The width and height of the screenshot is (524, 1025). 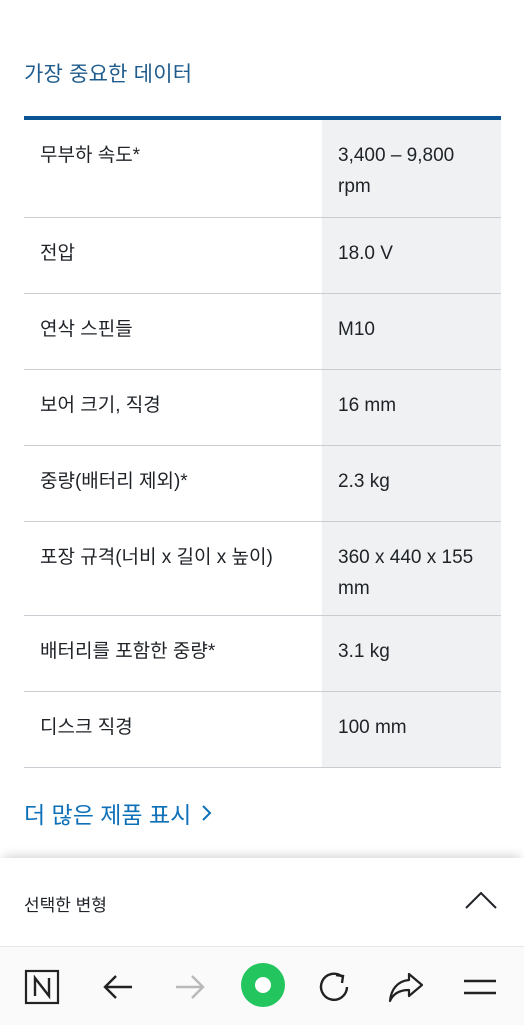 What do you see at coordinates (156, 557) in the screenshot?
I see `spec-label: 포장 규격(너비 x 길이 x 높이)` at bounding box center [156, 557].